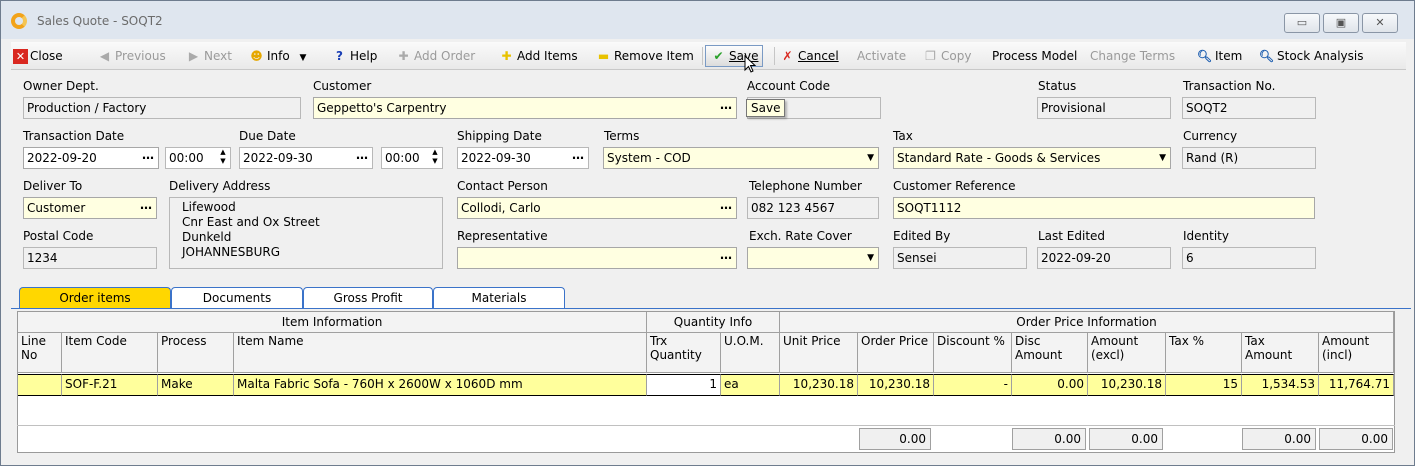  Describe the element at coordinates (1127, 385) in the screenshot. I see `cell-amount-excl: 10,230.18` at that location.